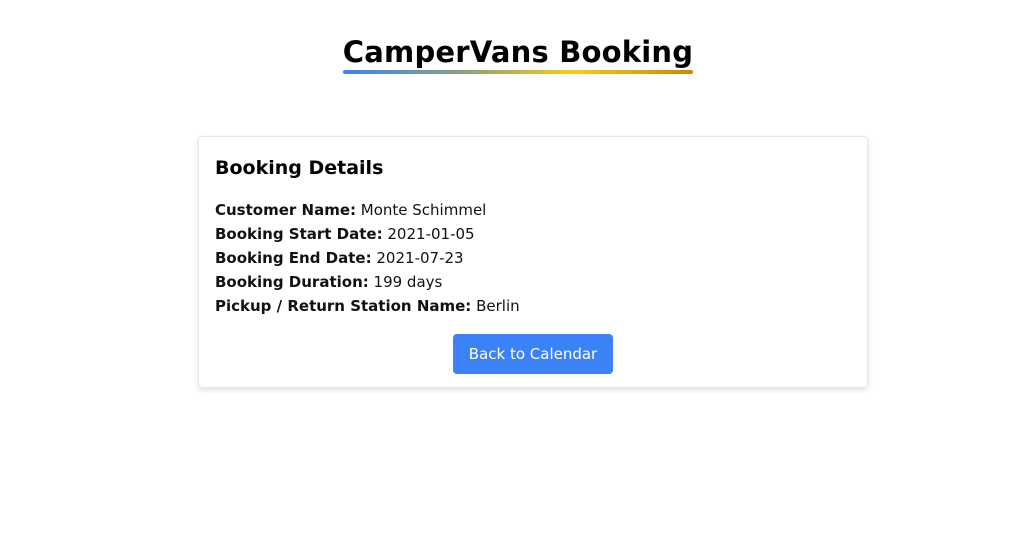  I want to click on detail-label: Booking End Date:, so click(293, 258).